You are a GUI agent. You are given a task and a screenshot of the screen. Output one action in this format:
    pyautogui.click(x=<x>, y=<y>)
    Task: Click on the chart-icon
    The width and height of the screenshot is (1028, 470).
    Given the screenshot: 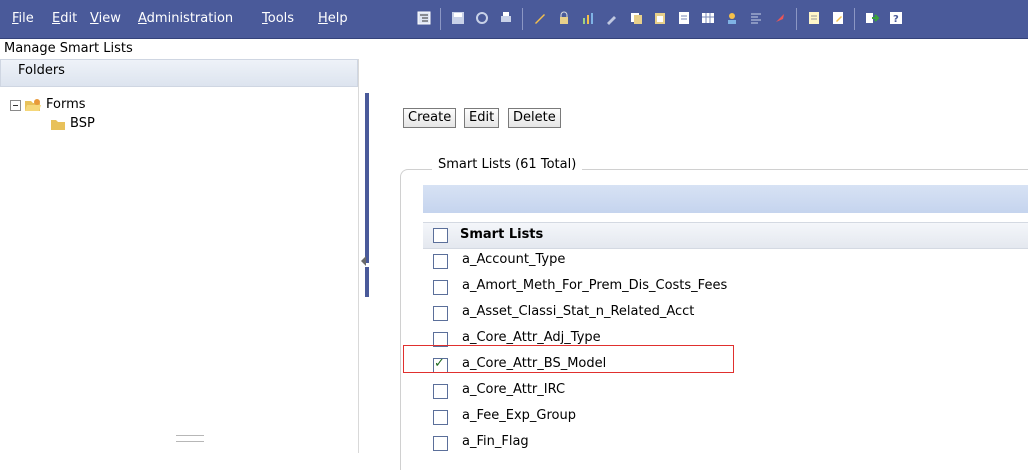 What is the action you would take?
    pyautogui.click(x=588, y=18)
    